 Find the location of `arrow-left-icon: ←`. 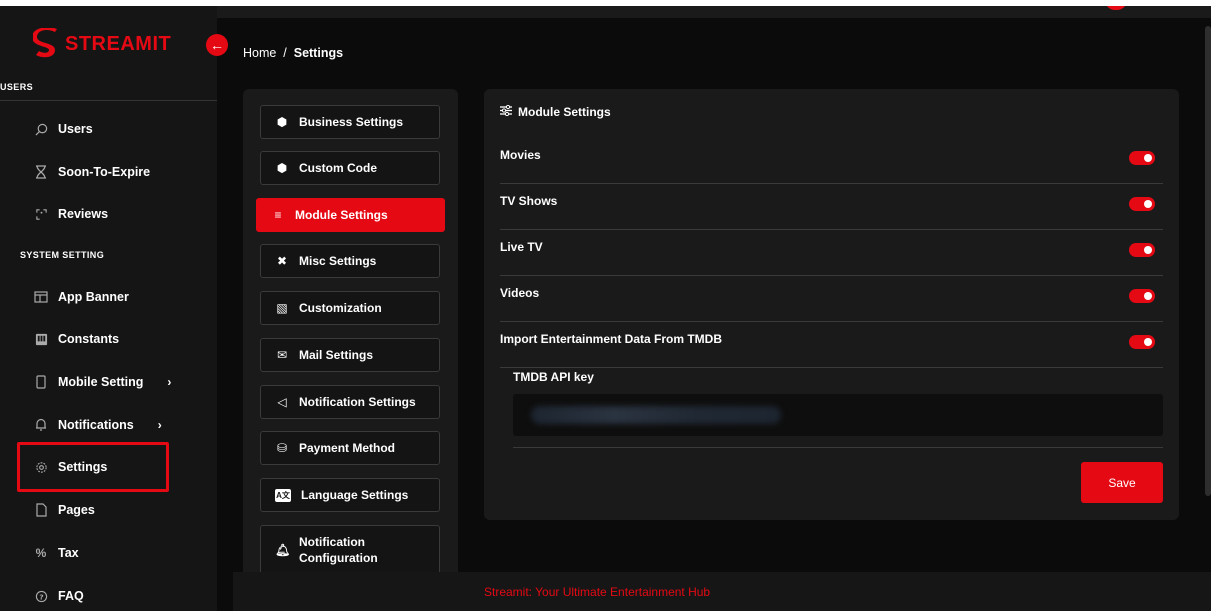

arrow-left-icon: ← is located at coordinates (217, 45).